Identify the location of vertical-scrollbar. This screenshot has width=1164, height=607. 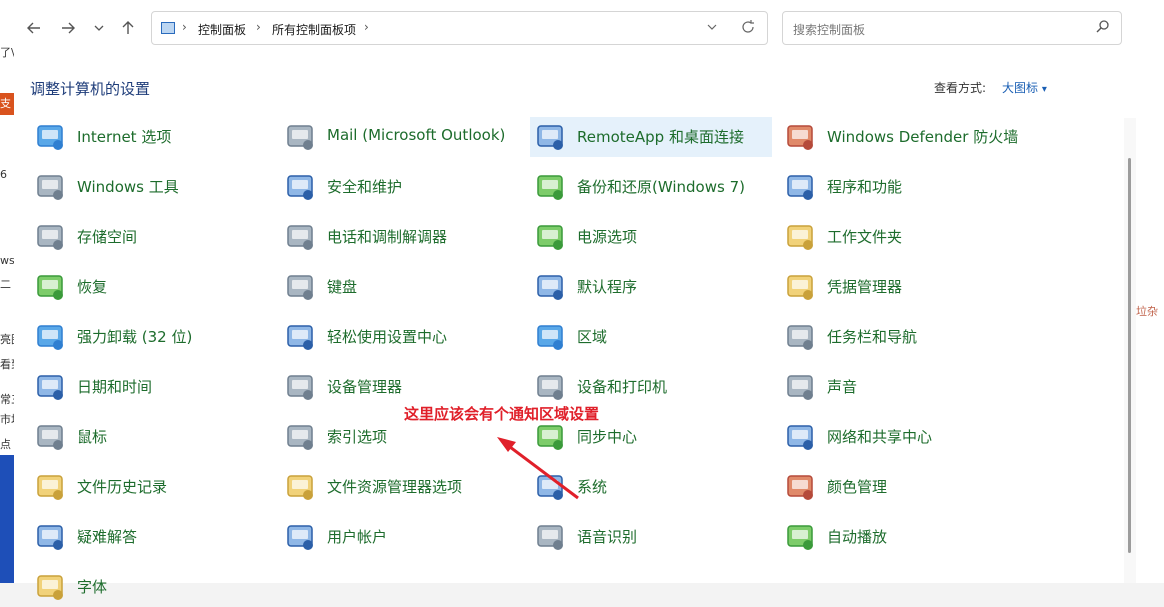
(1130, 350).